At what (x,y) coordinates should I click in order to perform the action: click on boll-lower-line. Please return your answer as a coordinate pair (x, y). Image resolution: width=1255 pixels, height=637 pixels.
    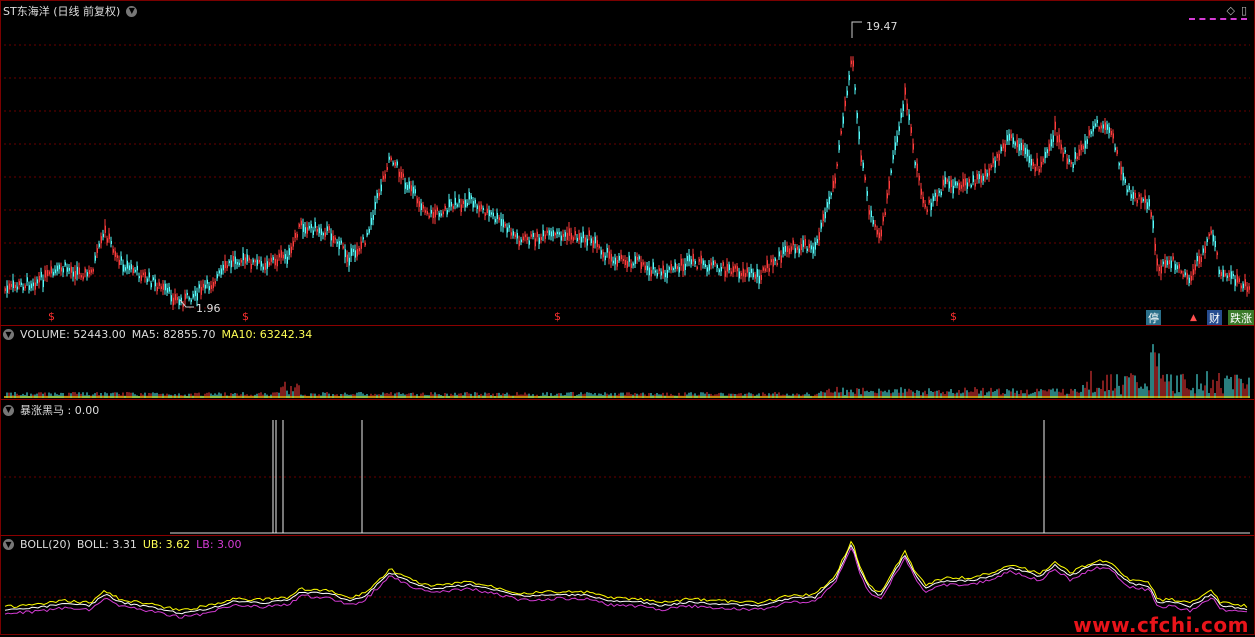
    Looking at the image, I should click on (626, 583).